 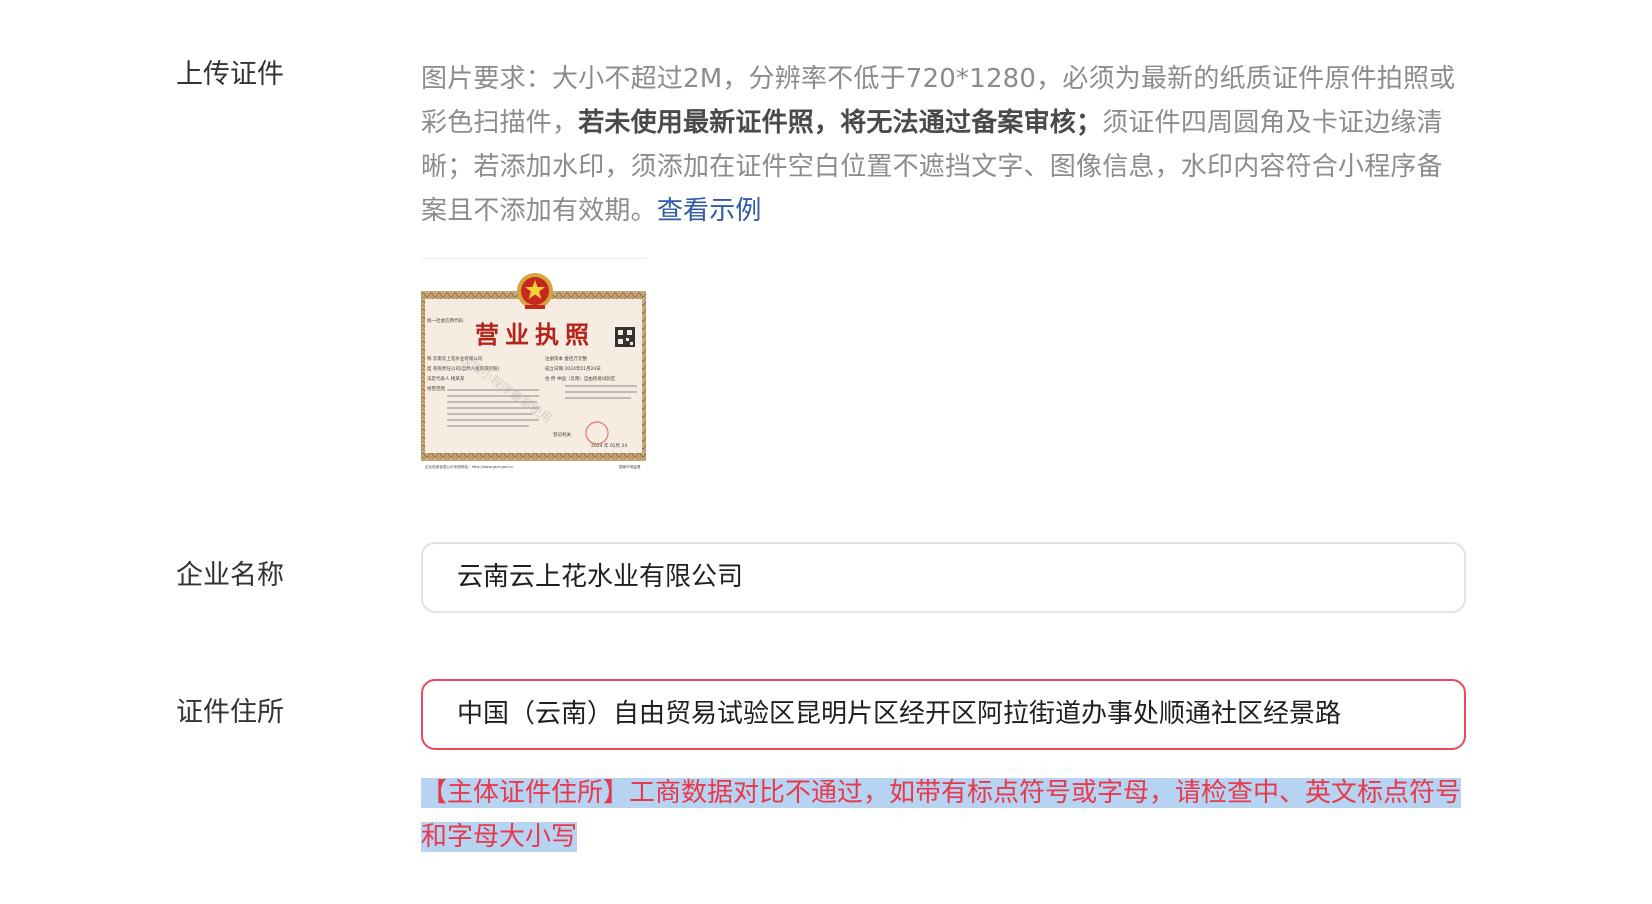 I want to click on license-date-row: 成立日期 2024年01月24日, so click(x=573, y=368).